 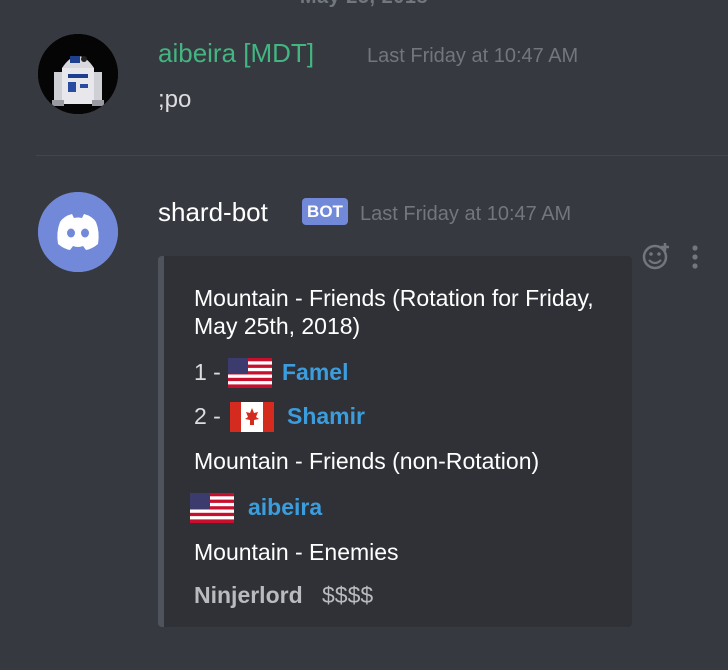 What do you see at coordinates (382, 155) in the screenshot?
I see `message-divider` at bounding box center [382, 155].